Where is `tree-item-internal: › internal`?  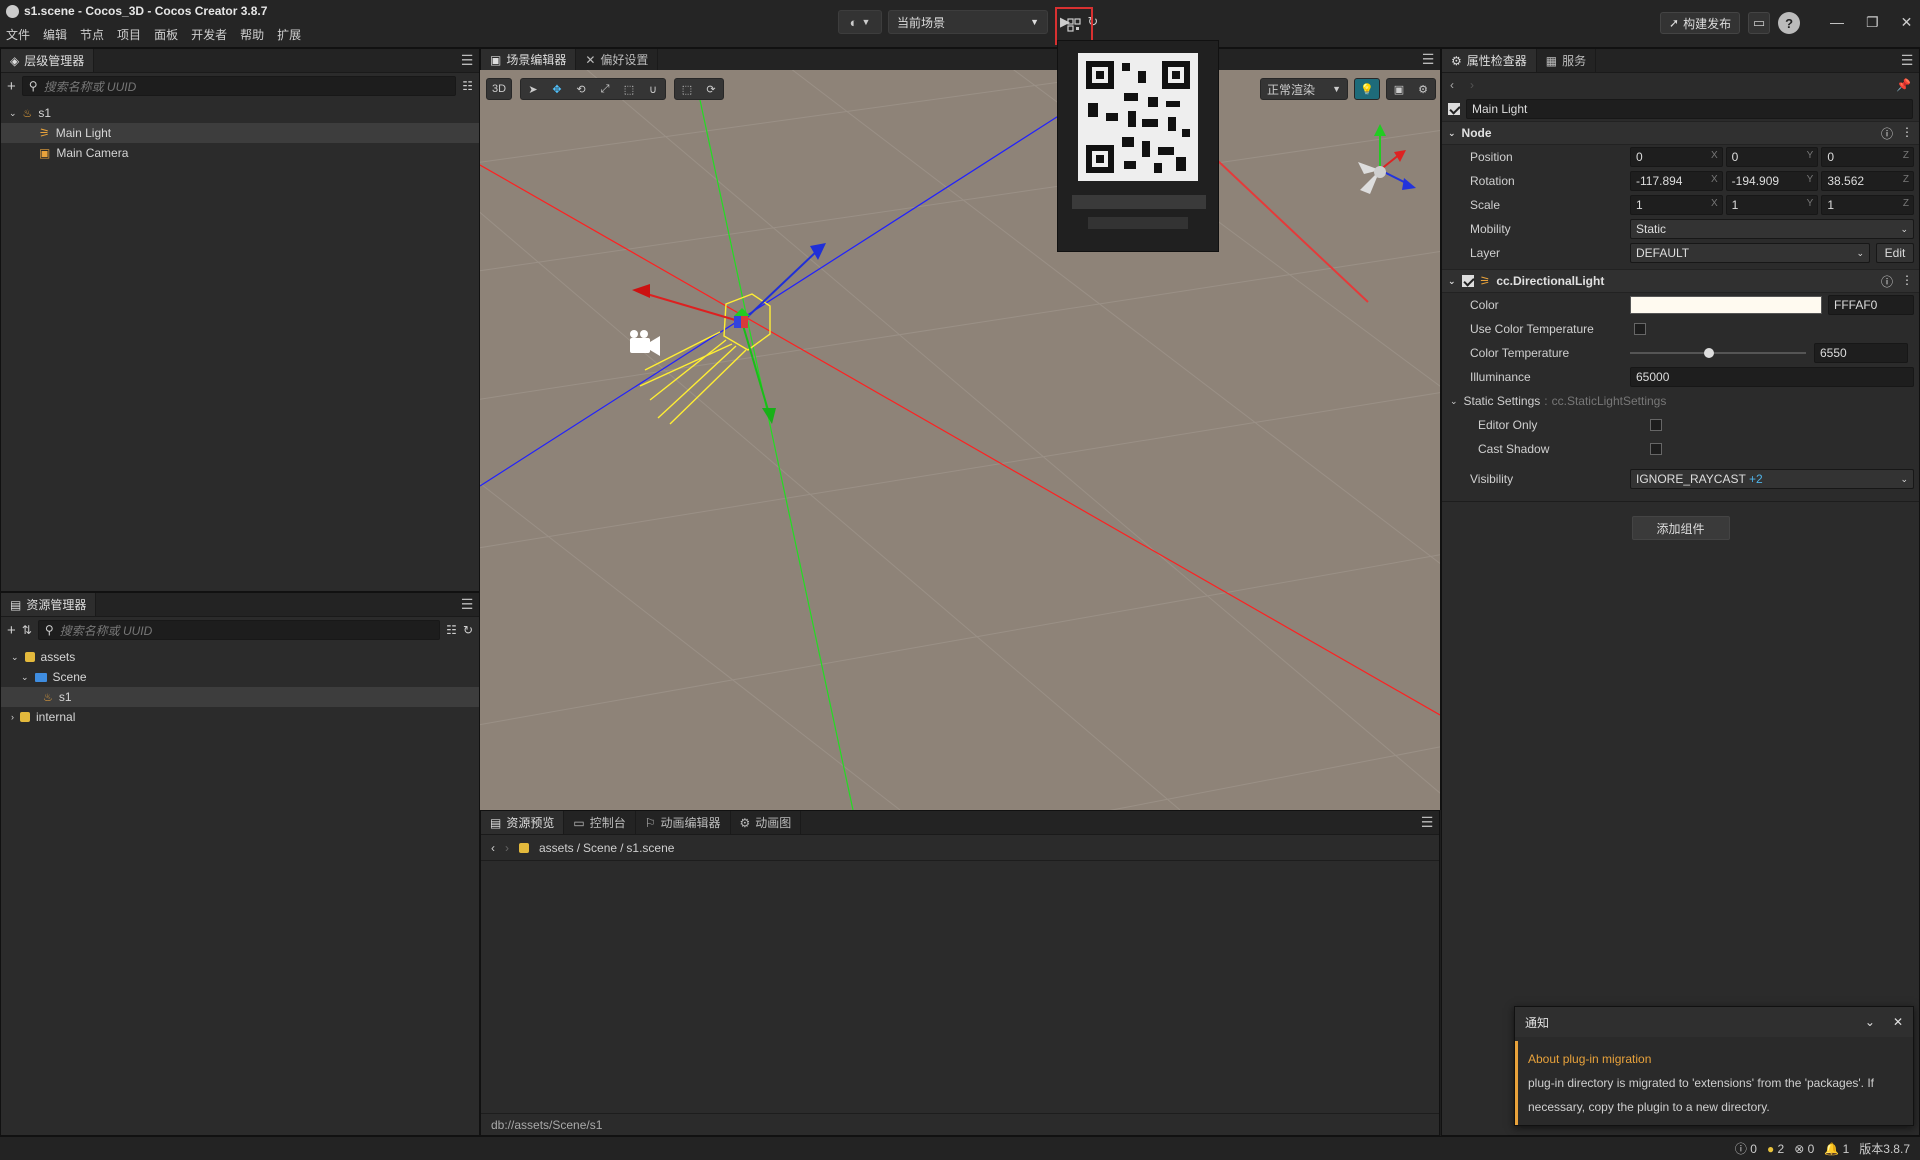 tree-item-internal: › internal is located at coordinates (240, 717).